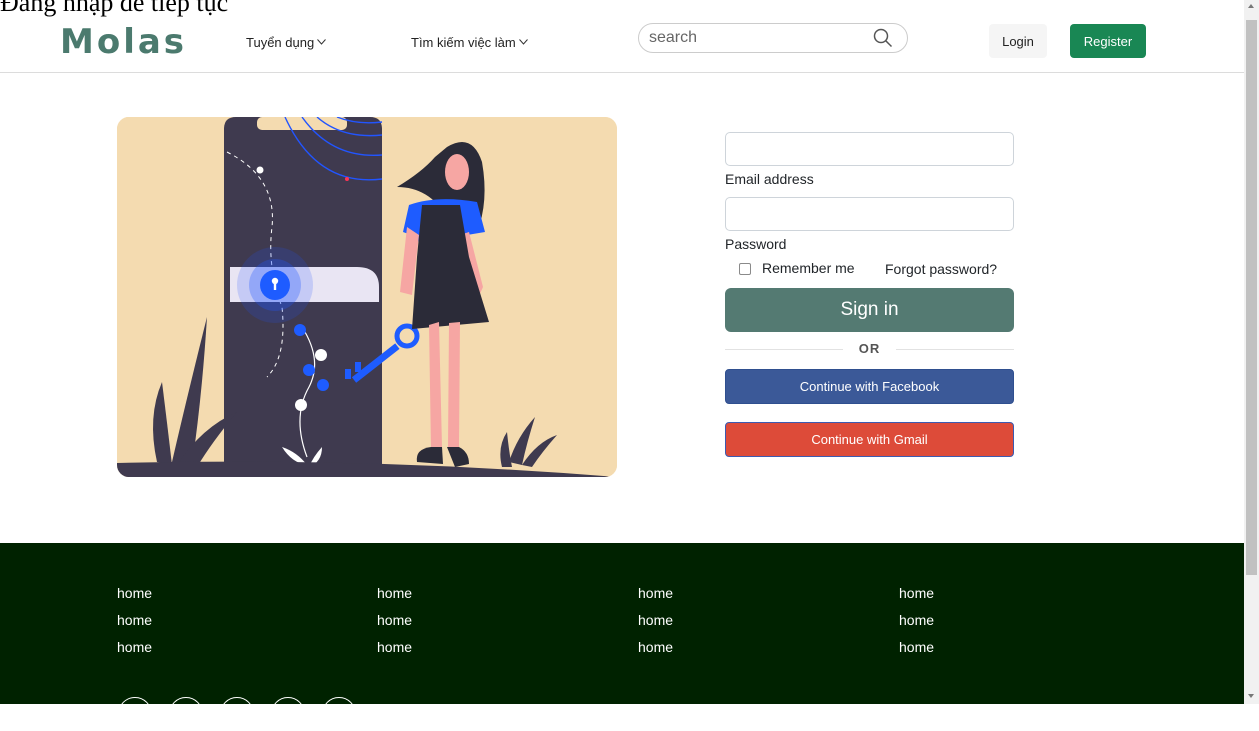 This screenshot has width=1259, height=731. Describe the element at coordinates (869, 214) in the screenshot. I see `password-field` at that location.